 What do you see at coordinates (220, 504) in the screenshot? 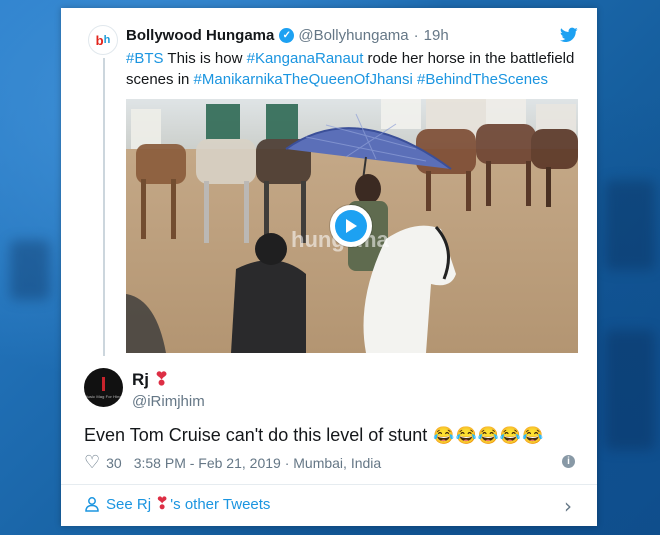
I see `see-other-suffix: 's other Tweets` at bounding box center [220, 504].